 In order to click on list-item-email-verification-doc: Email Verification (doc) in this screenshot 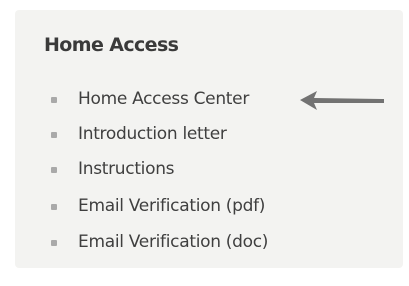, I will do `click(150, 244)`.